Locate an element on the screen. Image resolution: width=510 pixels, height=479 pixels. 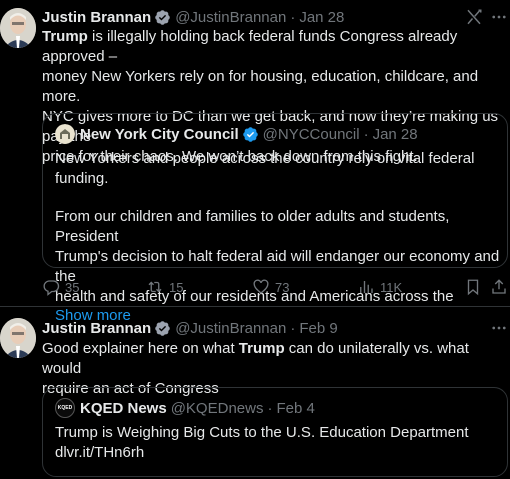
reply-button: 35 is located at coordinates (60, 287).